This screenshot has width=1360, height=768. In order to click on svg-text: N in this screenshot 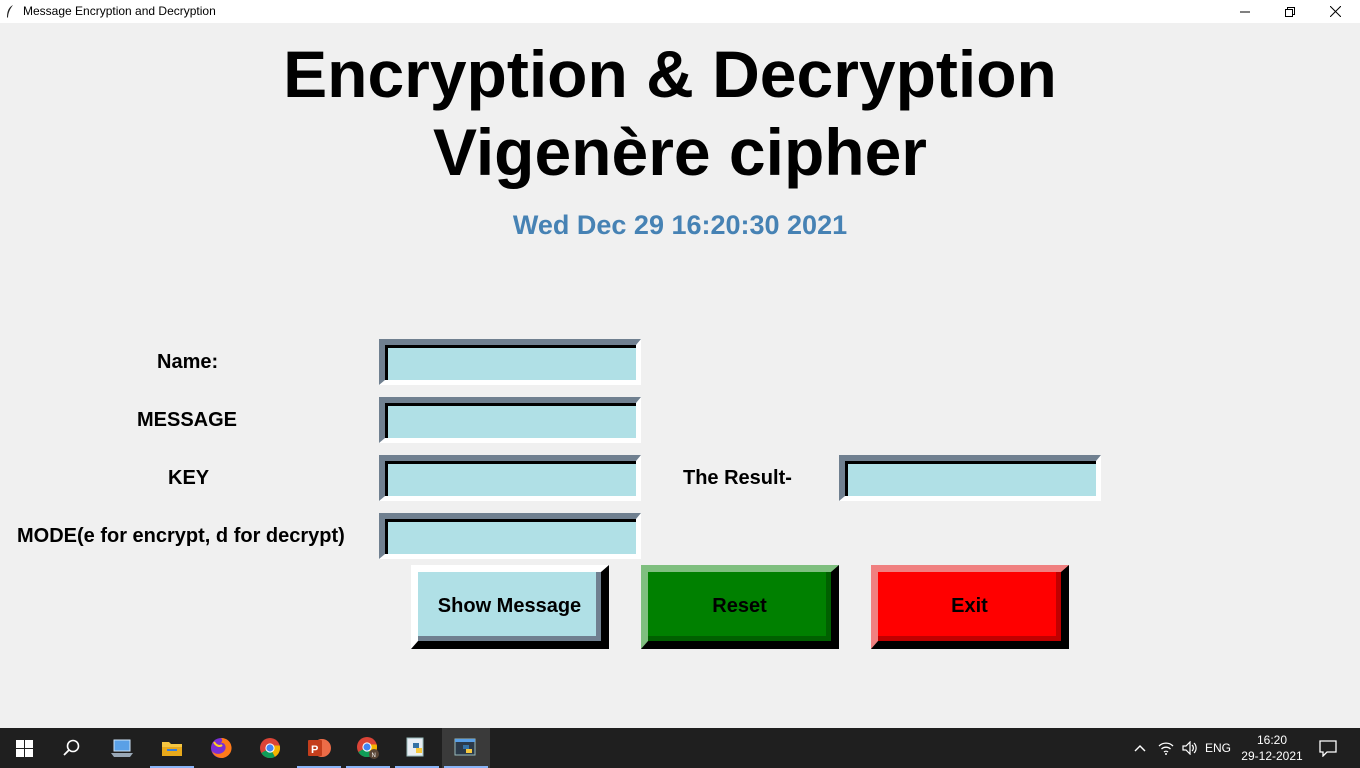, I will do `click(374, 756)`.